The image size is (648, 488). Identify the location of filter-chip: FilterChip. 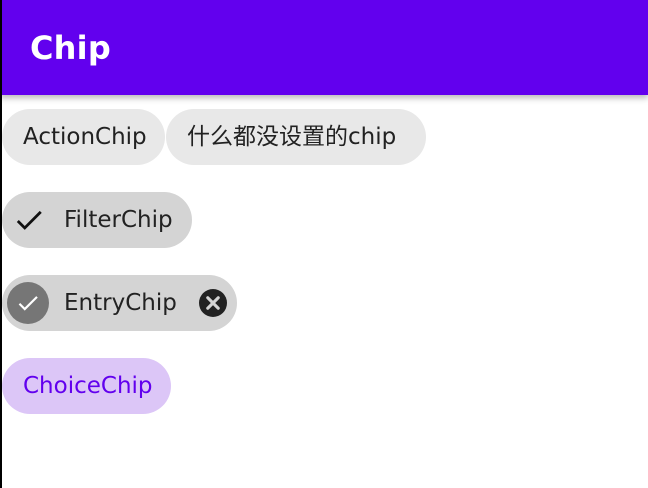
(97, 220).